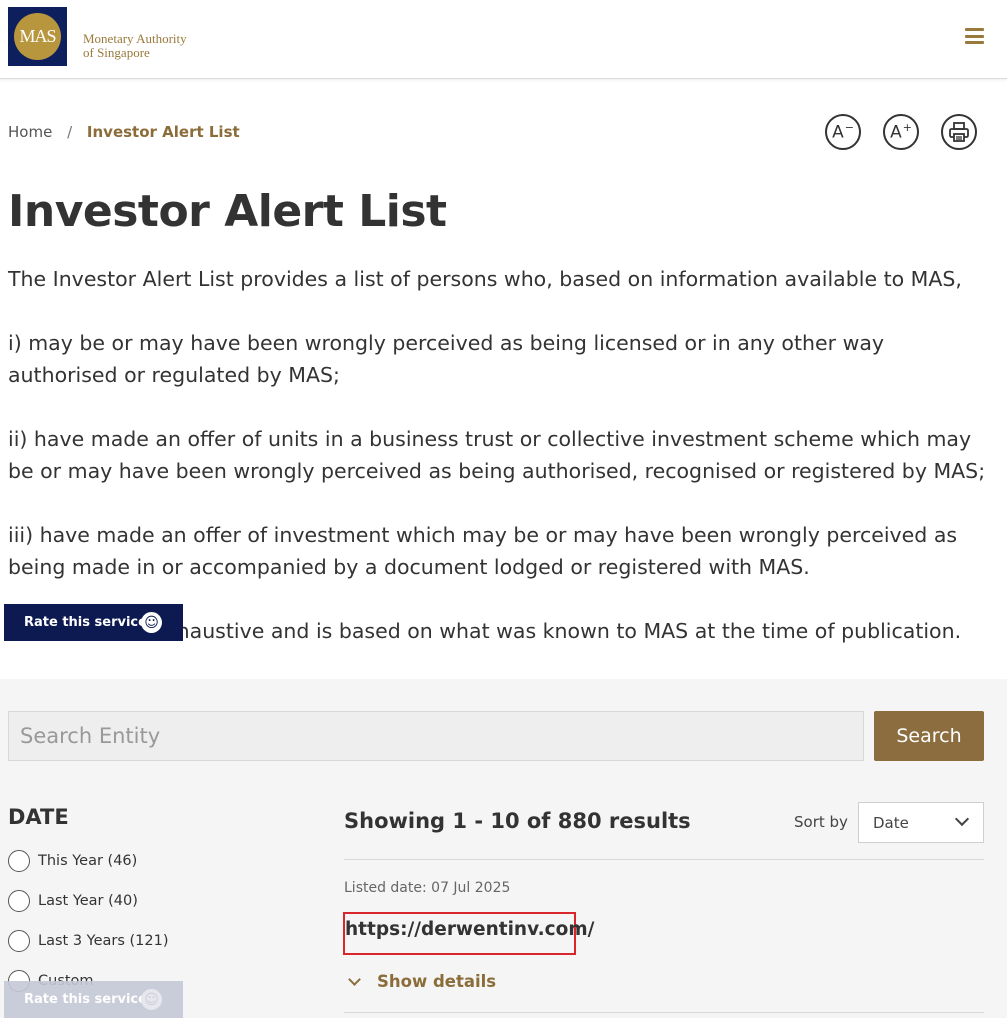  I want to click on print-button, so click(959, 132).